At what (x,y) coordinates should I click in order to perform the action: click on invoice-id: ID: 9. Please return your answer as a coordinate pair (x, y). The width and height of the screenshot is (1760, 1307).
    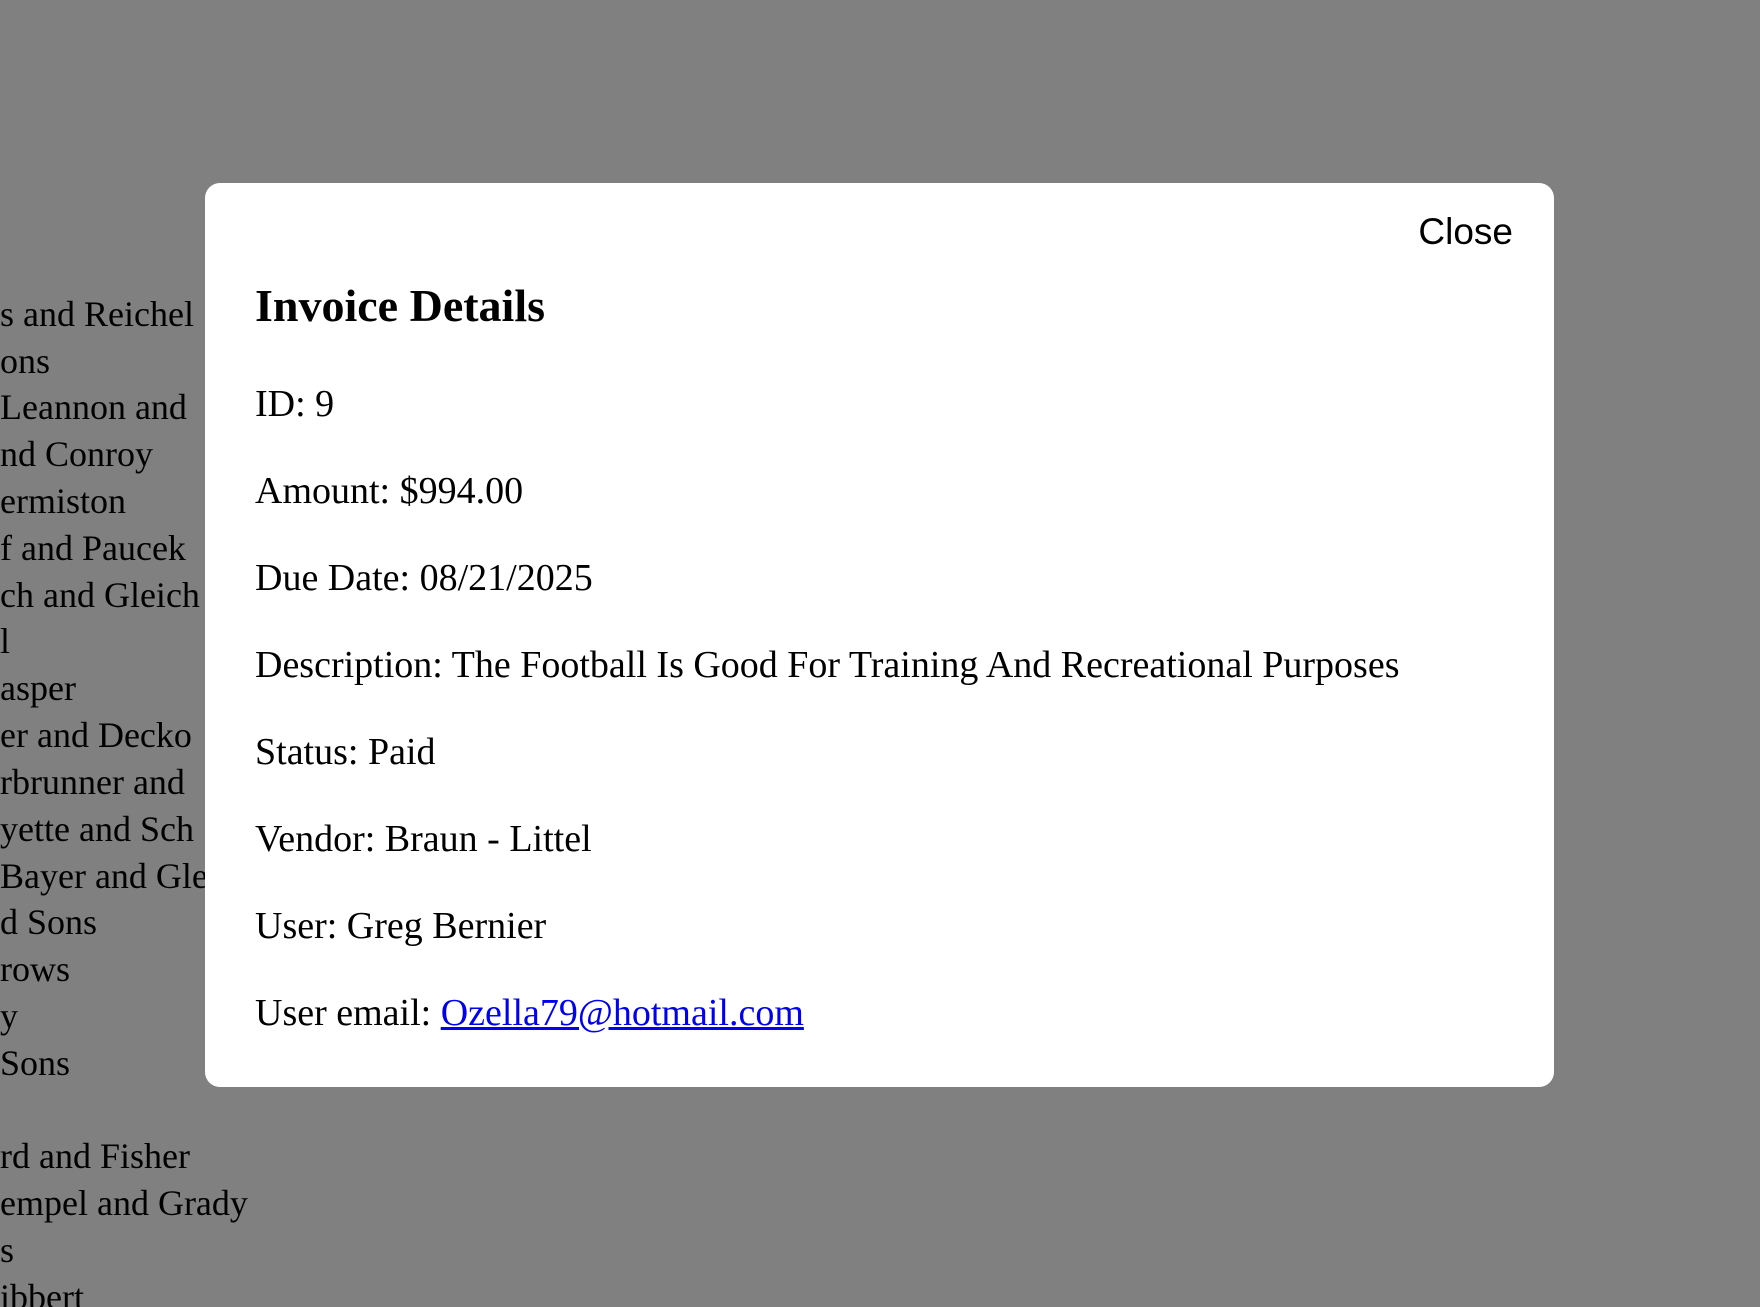
    Looking at the image, I should click on (295, 404).